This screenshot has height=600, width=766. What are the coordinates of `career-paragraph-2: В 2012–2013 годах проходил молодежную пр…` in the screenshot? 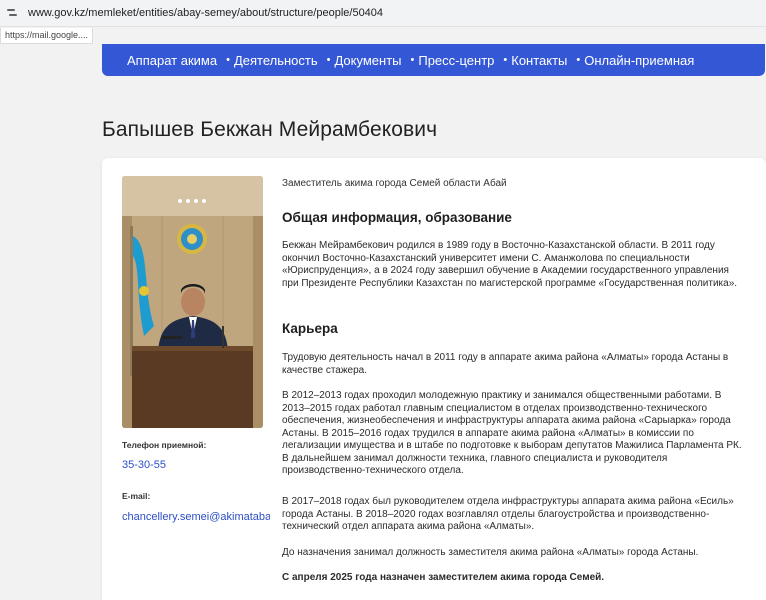 It's located at (512, 433).